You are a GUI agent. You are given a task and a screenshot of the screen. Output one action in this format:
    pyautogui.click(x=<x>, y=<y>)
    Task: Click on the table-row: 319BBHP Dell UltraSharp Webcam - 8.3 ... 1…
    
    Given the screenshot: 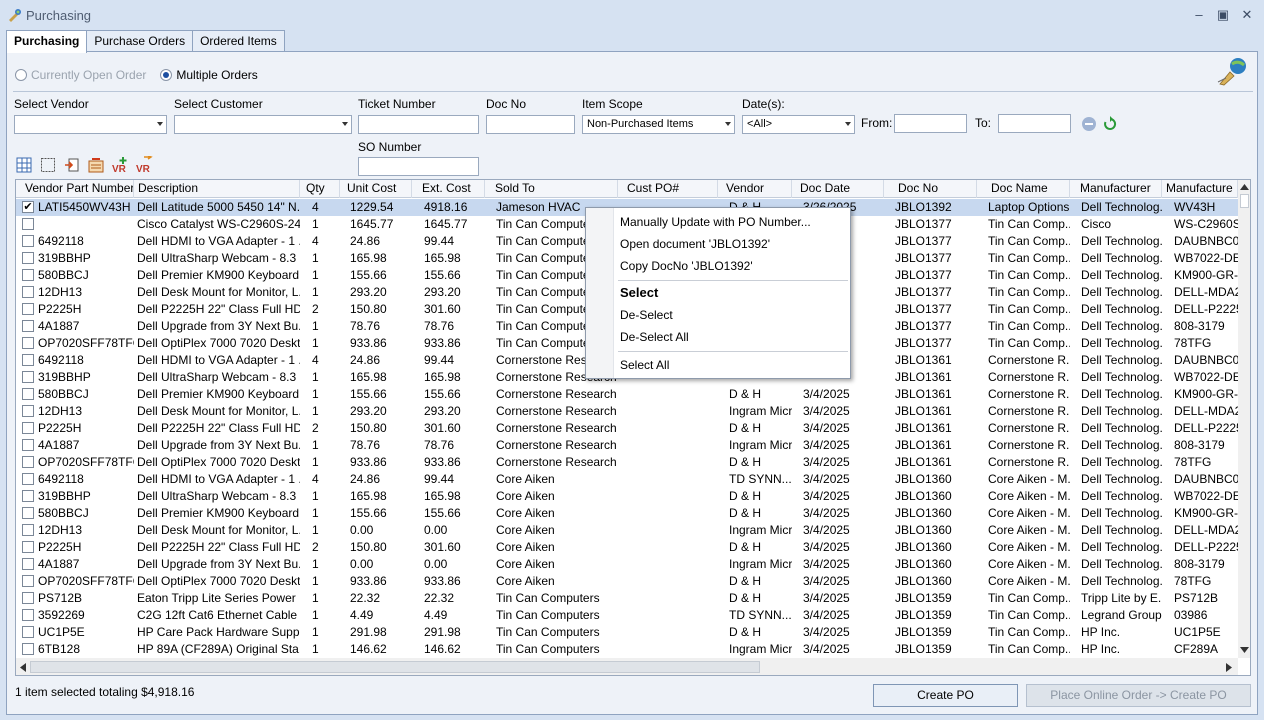 What is the action you would take?
    pyautogui.click(x=627, y=496)
    